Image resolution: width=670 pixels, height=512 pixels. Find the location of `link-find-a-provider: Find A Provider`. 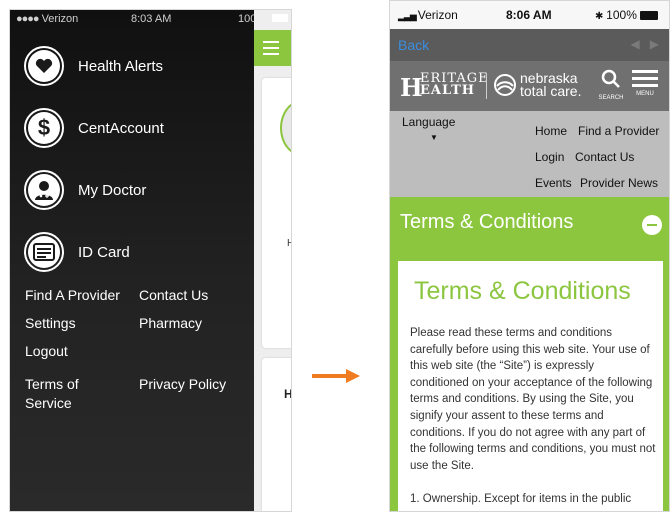

link-find-a-provider: Find A Provider is located at coordinates (72, 295).